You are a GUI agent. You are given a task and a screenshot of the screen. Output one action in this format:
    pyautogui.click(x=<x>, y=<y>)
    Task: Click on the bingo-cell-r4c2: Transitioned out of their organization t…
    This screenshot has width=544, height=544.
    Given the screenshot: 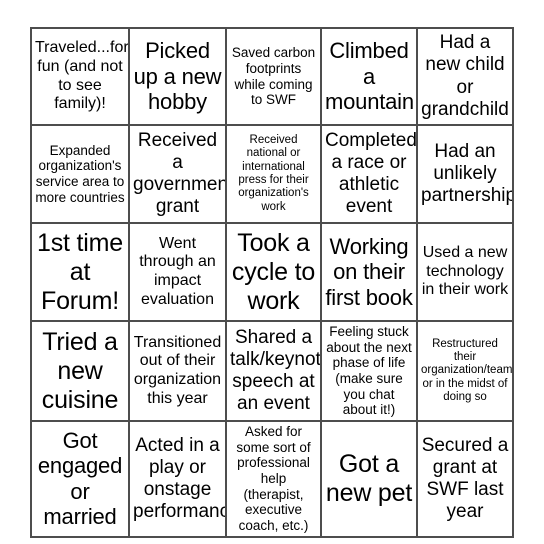 What is the action you would take?
    pyautogui.click(x=177, y=371)
    